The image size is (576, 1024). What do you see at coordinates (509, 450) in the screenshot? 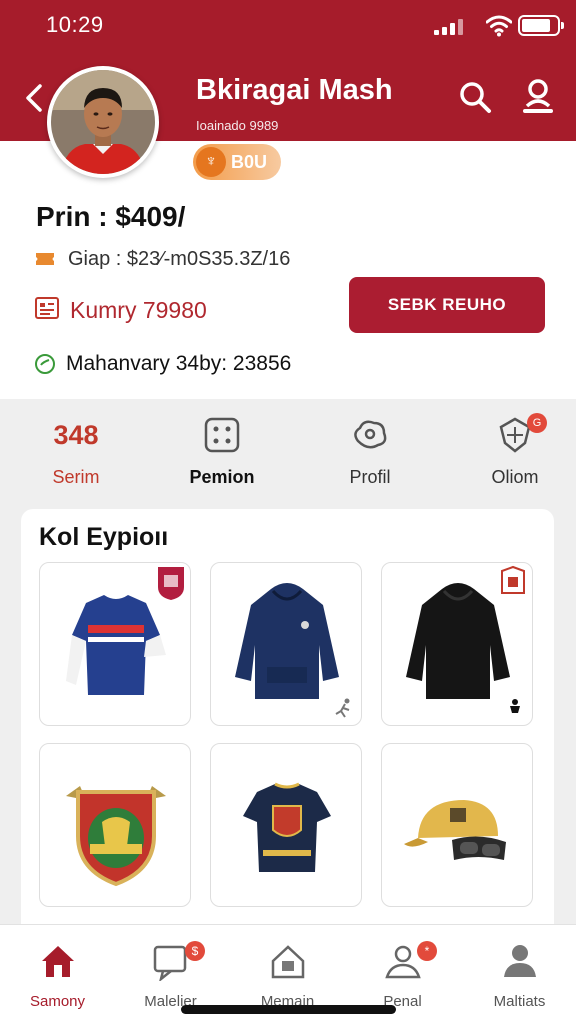
I see `stat-oliom: G Oliom` at bounding box center [509, 450].